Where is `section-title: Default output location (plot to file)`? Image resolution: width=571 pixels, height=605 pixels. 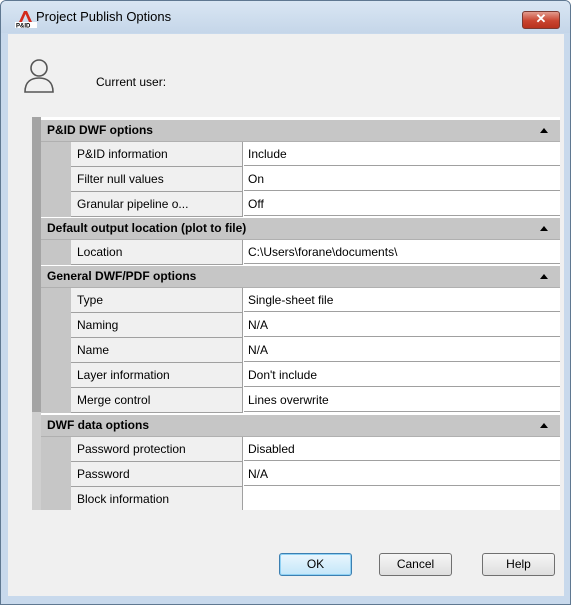
section-title: Default output location (plot to file) is located at coordinates (147, 228).